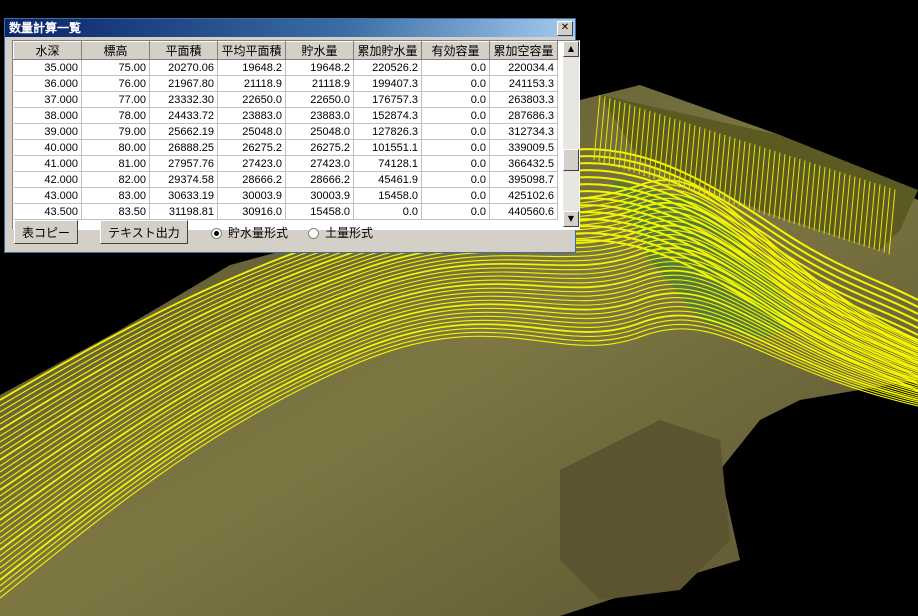 The width and height of the screenshot is (918, 616). Describe the element at coordinates (571, 134) in the screenshot. I see `vertical-scrollbar: ▲ ▼` at that location.